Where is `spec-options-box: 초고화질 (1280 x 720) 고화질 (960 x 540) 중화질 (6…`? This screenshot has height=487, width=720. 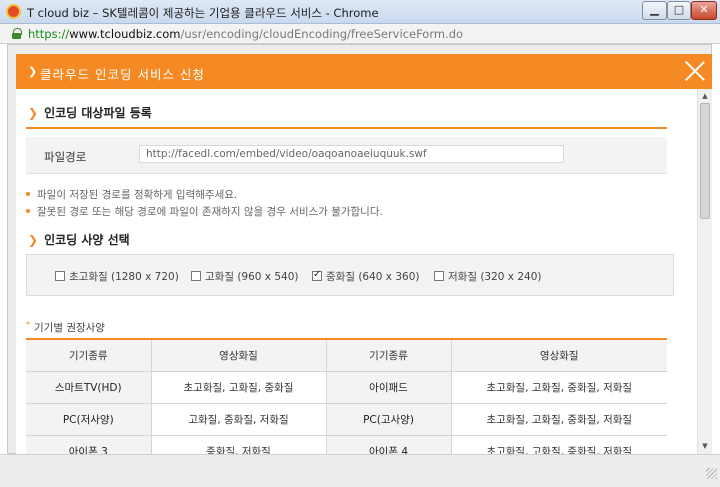 spec-options-box: 초고화질 (1280 x 720) 고화질 (960 x 540) 중화질 (6… is located at coordinates (350, 275).